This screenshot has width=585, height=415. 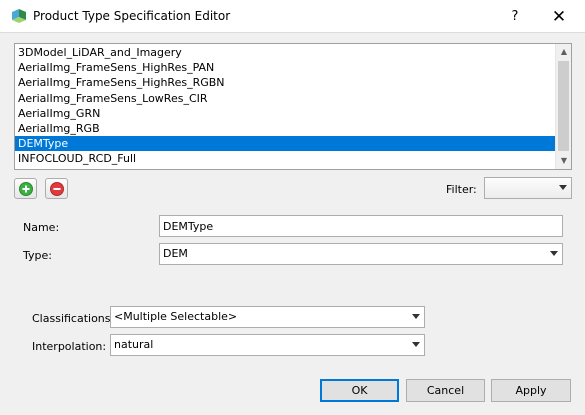 What do you see at coordinates (361, 226) in the screenshot?
I see `name-field: DEMType` at bounding box center [361, 226].